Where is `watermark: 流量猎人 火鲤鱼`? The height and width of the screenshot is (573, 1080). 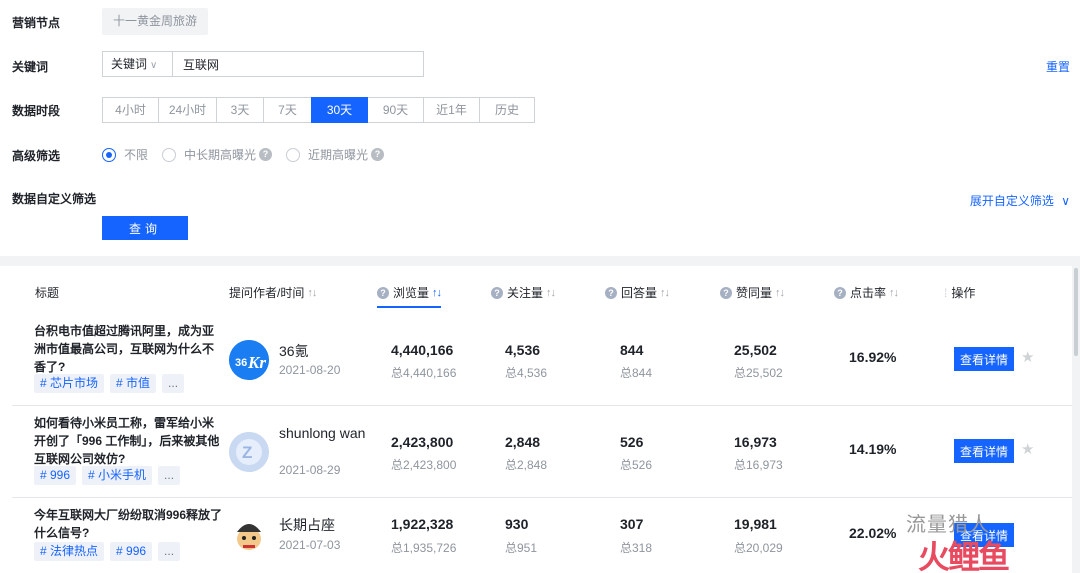
watermark: 流量猎人 火鲤鱼 is located at coordinates (985, 540).